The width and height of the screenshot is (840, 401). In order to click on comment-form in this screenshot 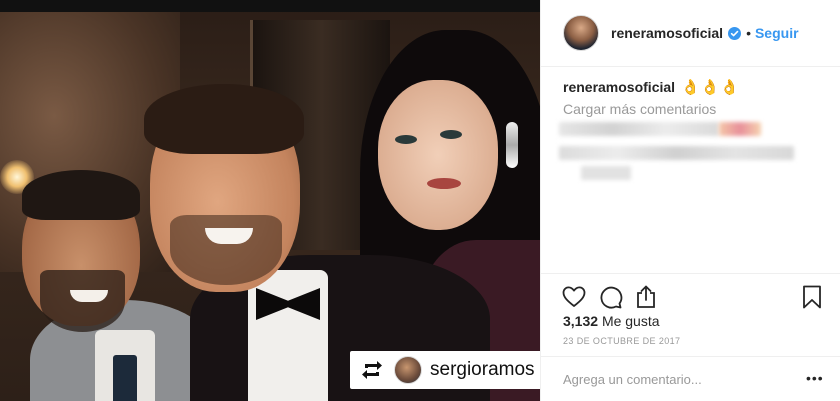, I will do `click(690, 378)`.